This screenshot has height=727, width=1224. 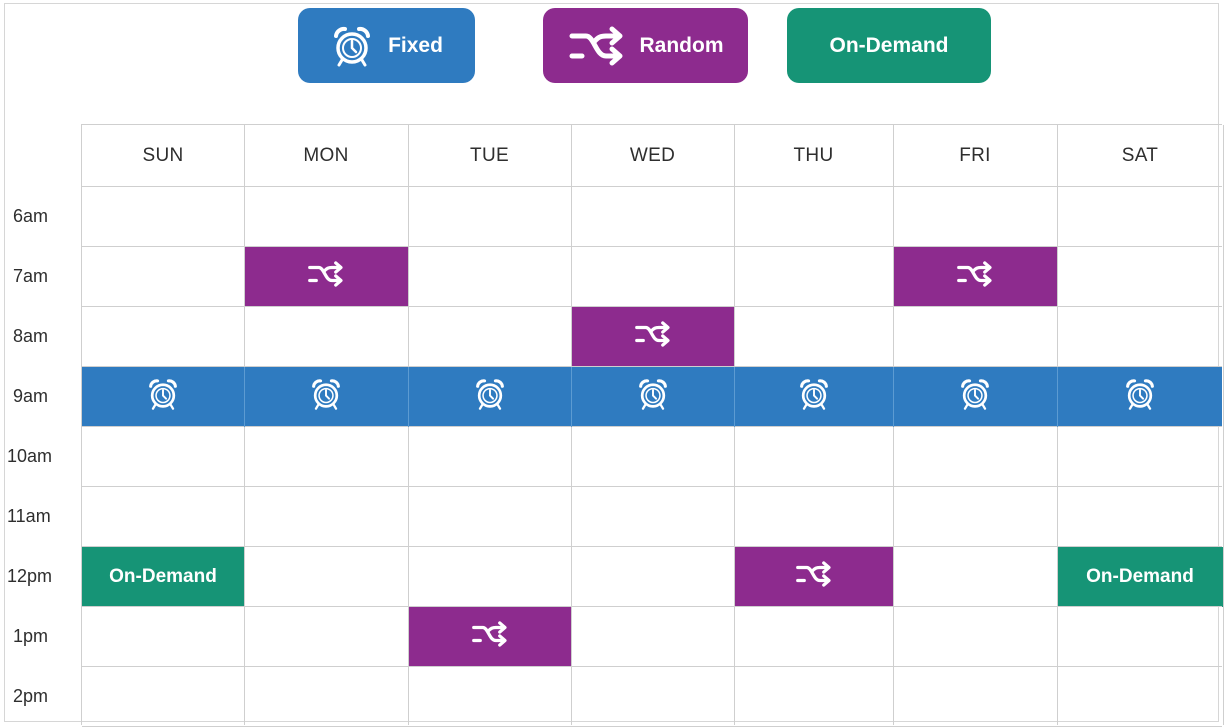 I want to click on time-label-7am: 7am, so click(x=31, y=275).